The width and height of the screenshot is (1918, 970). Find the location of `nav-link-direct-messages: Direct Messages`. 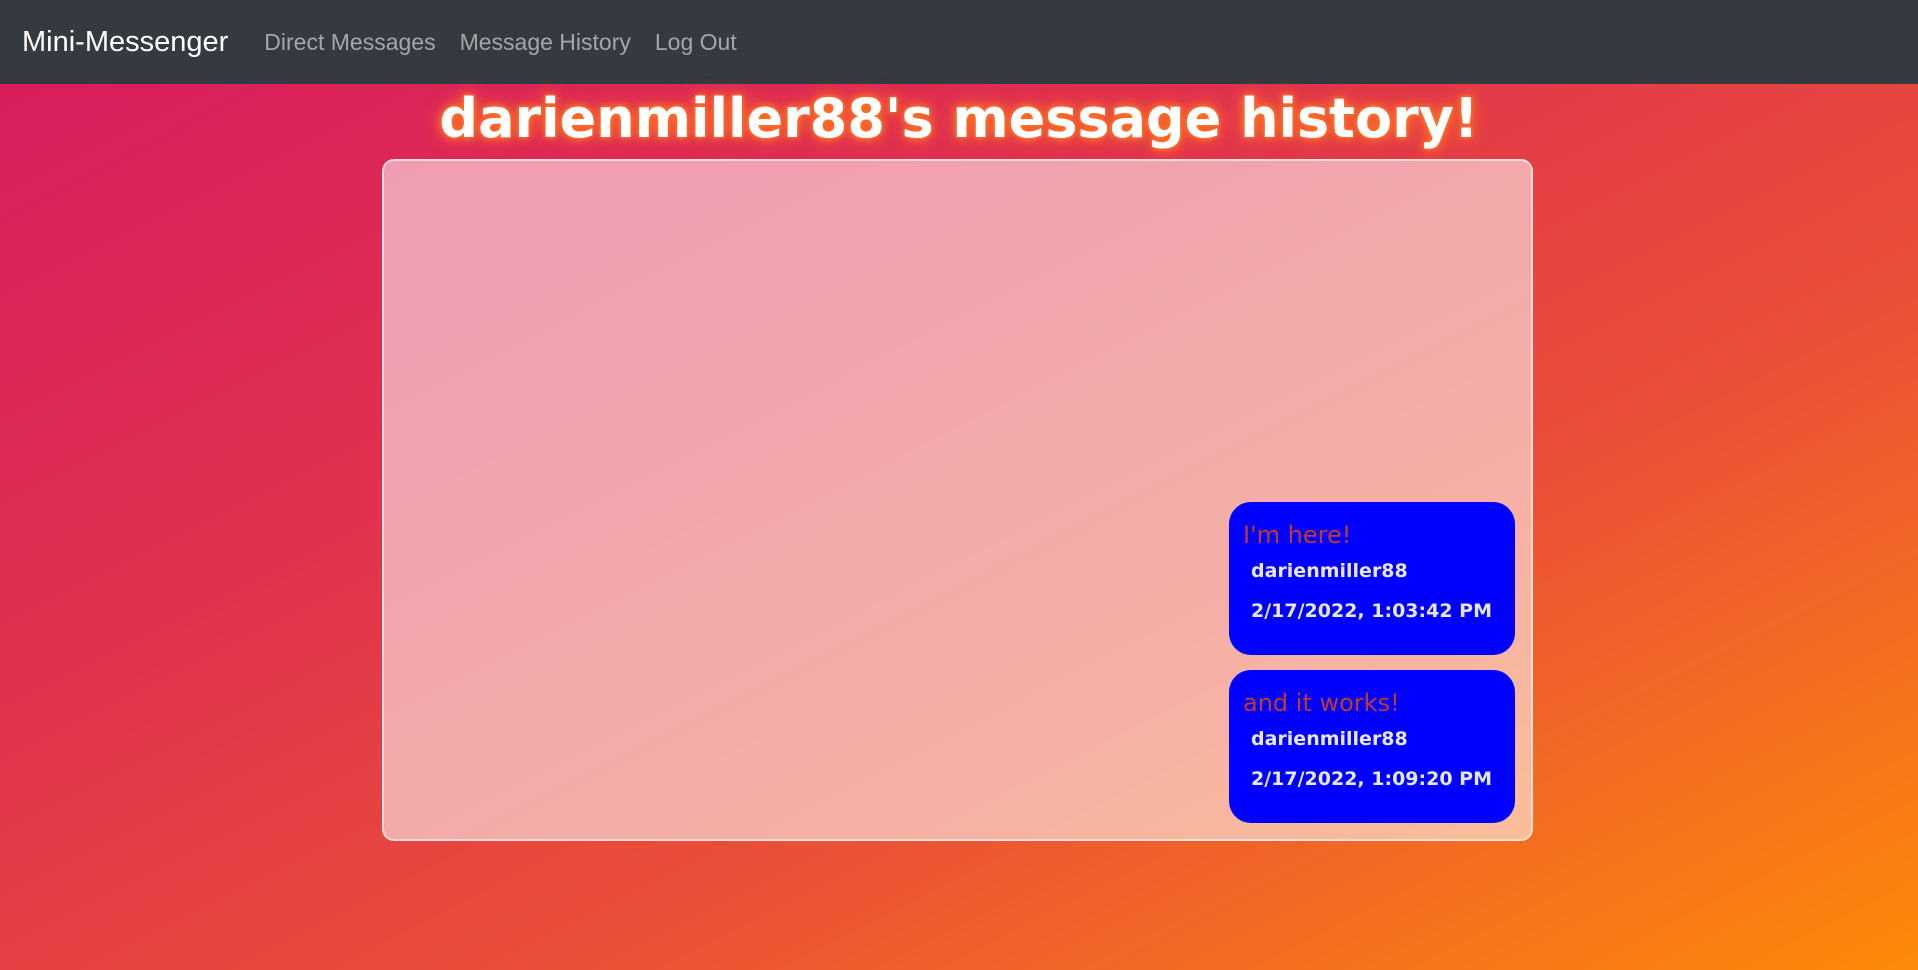

nav-link-direct-messages: Direct Messages is located at coordinates (349, 42).